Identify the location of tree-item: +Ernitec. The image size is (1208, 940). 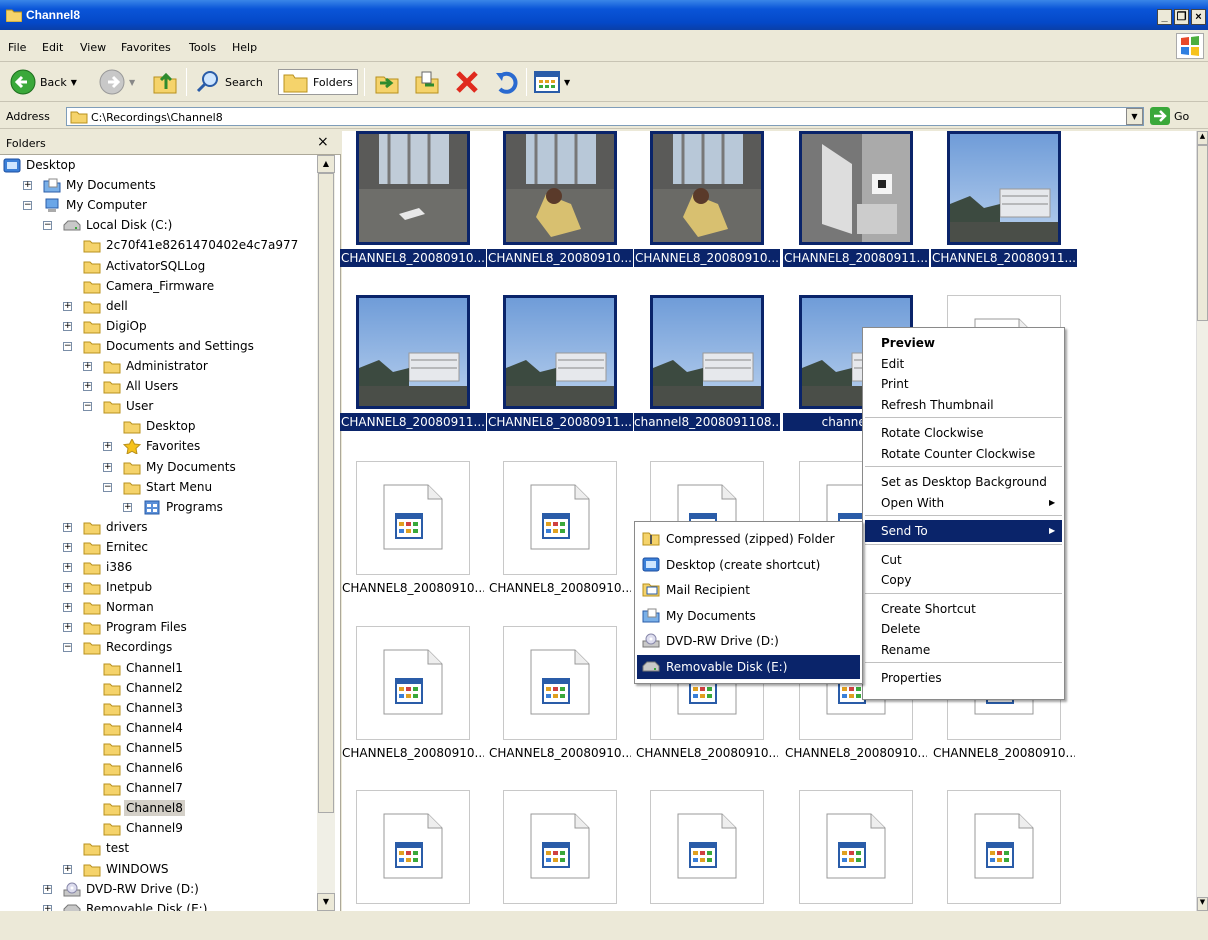
(158, 548).